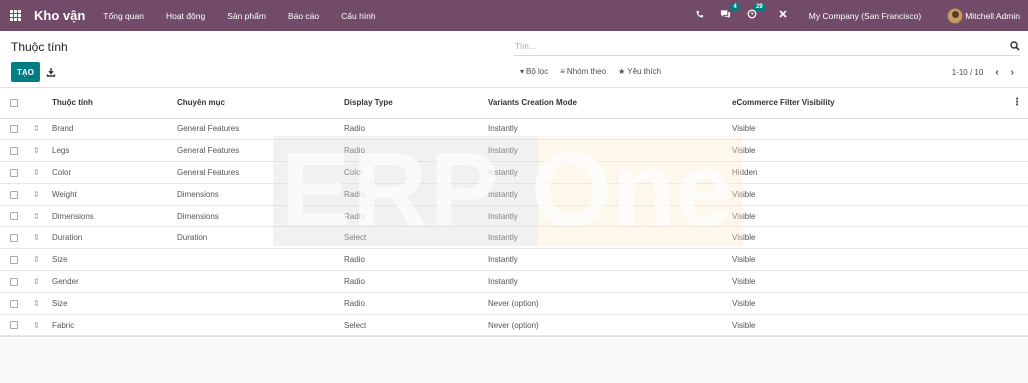  Describe the element at coordinates (14, 103) in the screenshot. I see `select-all-checkbox` at that location.